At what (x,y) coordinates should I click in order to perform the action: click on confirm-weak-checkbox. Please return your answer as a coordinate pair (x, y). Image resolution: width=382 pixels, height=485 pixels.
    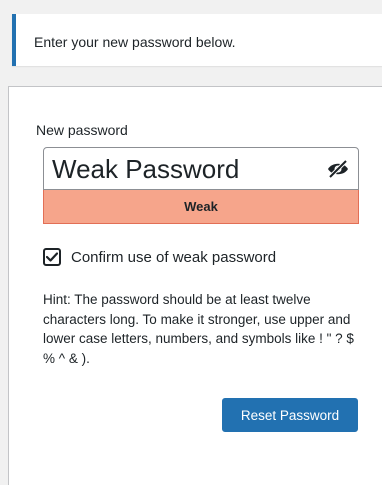
    Looking at the image, I should click on (52, 257).